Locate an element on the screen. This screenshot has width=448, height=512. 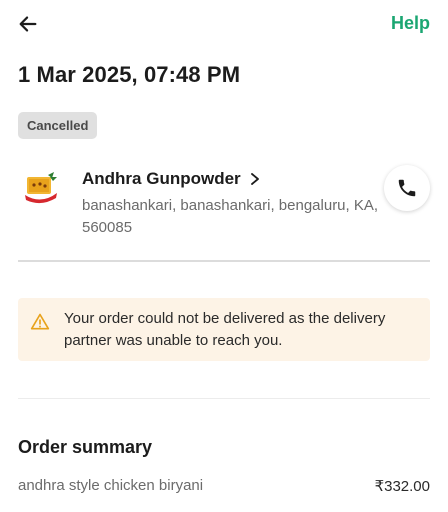
item-name: andhra style chicken biryani is located at coordinates (111, 485).